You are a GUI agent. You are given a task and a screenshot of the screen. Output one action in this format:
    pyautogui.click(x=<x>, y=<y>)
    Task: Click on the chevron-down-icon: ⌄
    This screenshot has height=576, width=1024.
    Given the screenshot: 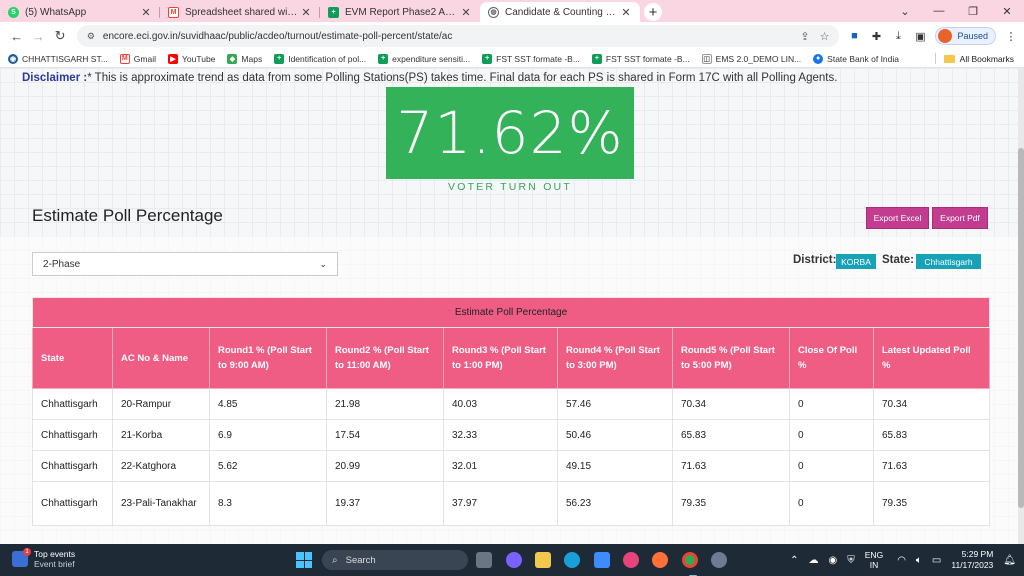 What is the action you would take?
    pyautogui.click(x=323, y=263)
    